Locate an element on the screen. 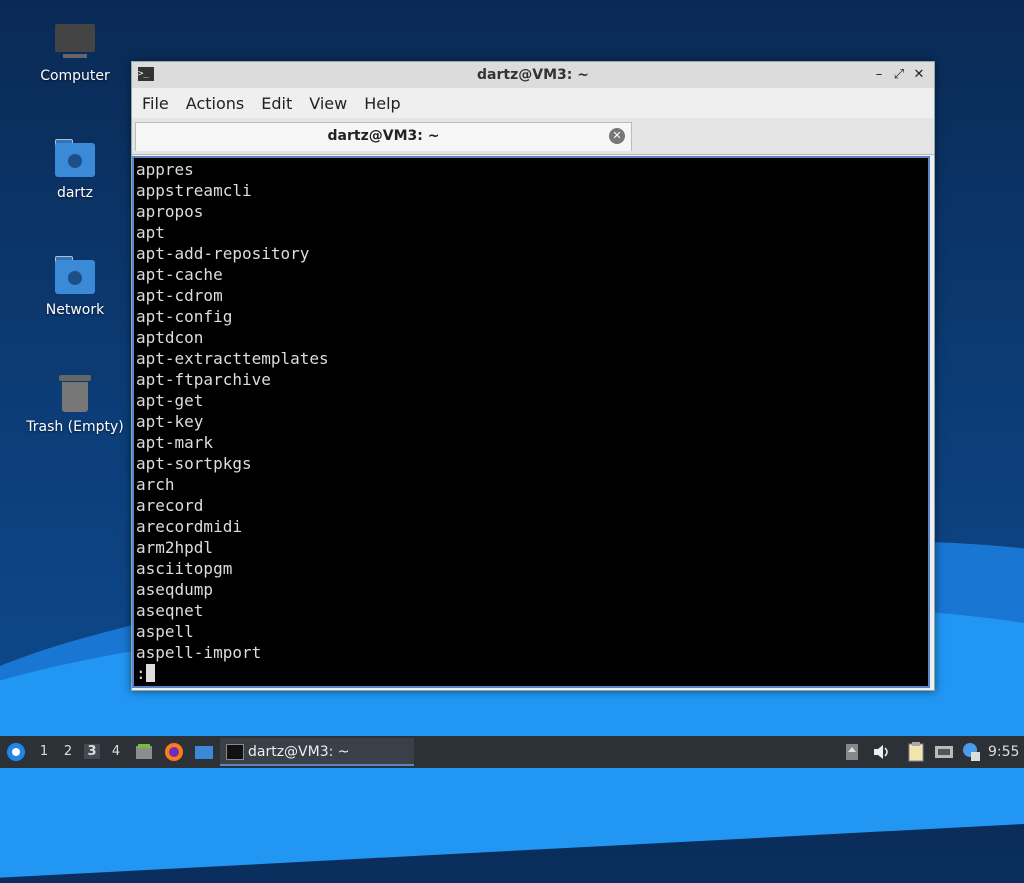  terminal-line: aspell-import is located at coordinates (199, 652).